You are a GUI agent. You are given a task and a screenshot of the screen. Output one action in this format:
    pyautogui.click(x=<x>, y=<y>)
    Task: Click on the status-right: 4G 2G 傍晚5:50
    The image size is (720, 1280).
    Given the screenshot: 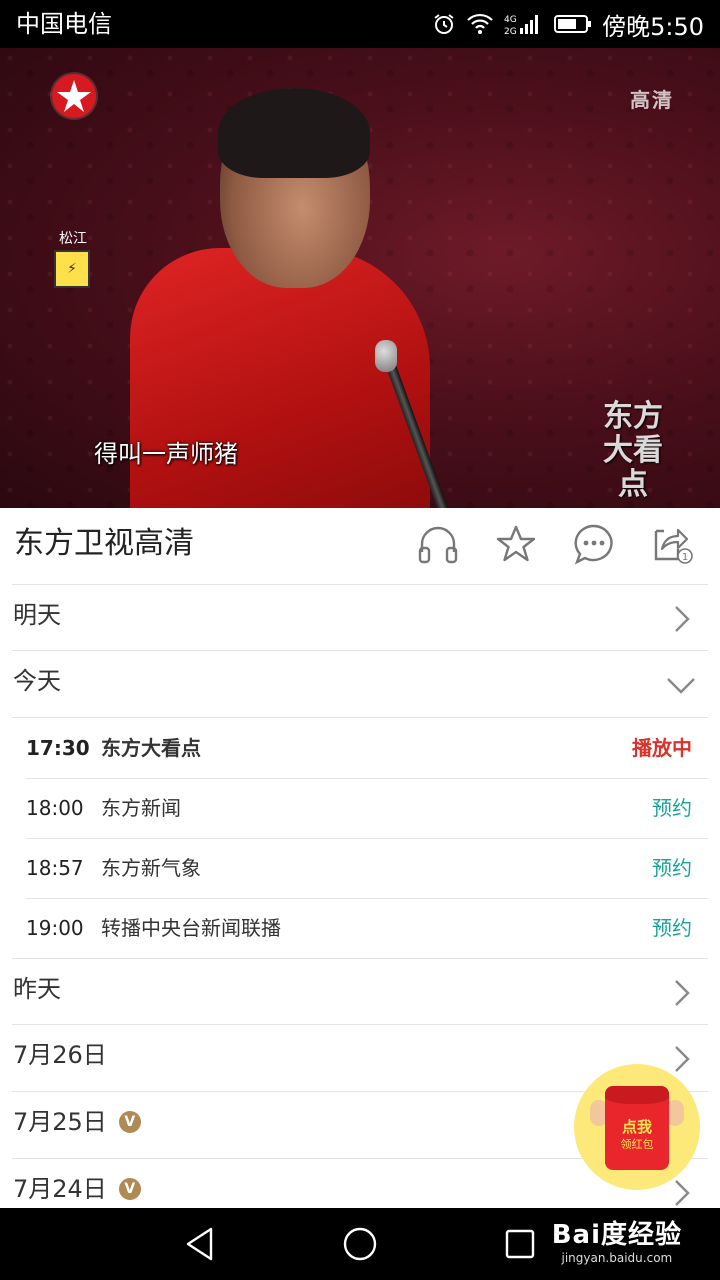 What is the action you would take?
    pyautogui.click(x=568, y=24)
    